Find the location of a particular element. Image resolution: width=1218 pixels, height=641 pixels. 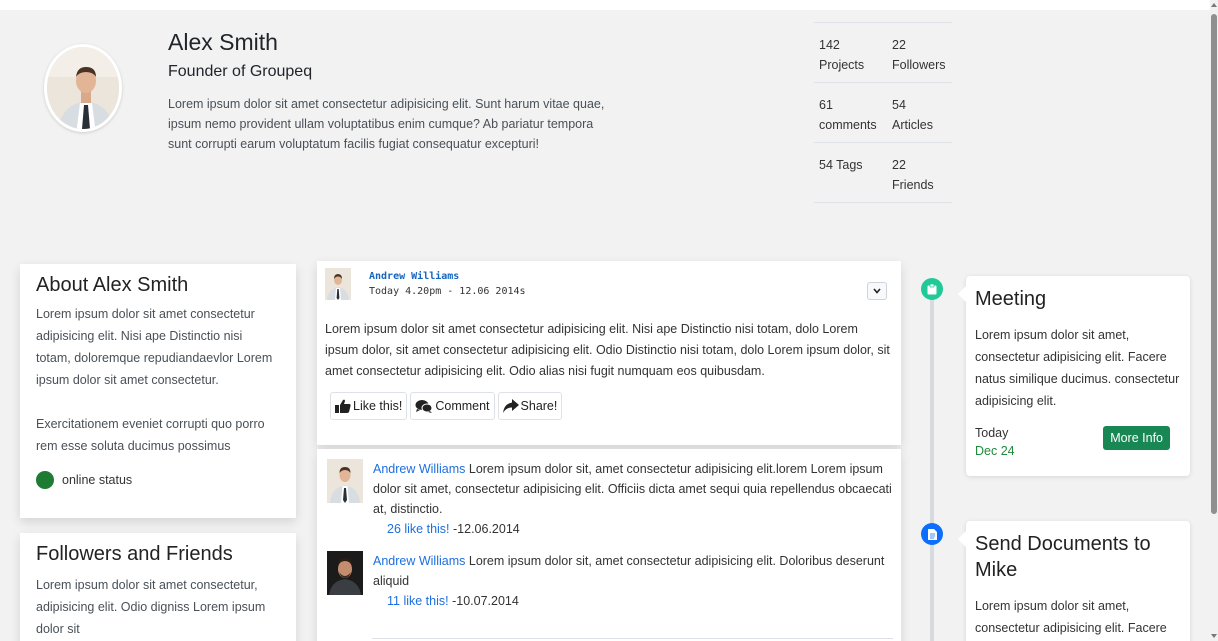

comment-footer: 11 like this! -10.07.2014 is located at coordinates (633, 601).